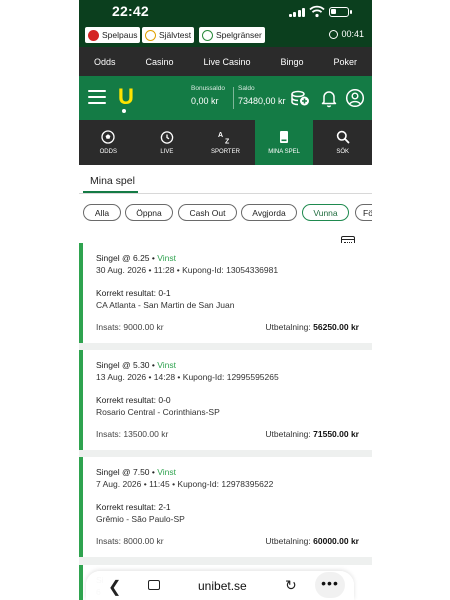 The width and height of the screenshot is (450, 600). Describe the element at coordinates (336, 327) in the screenshot. I see `bet-payout-value: 56250.00 kr` at that location.